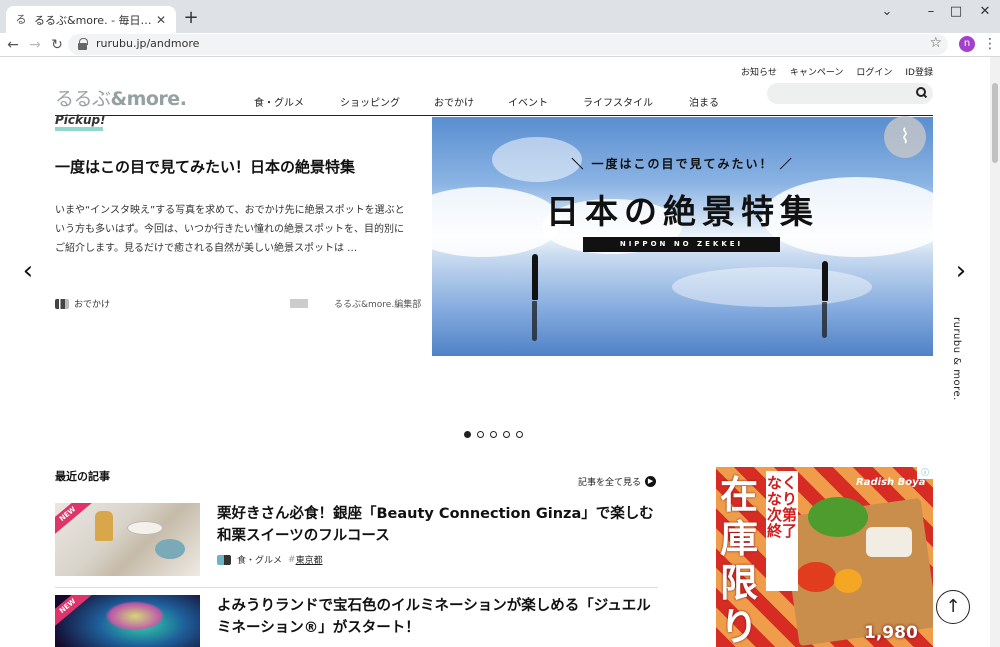 The image size is (1000, 647). I want to click on browser-toolbar: ← → ↻ rurubu.jp/andmore ☆, so click(500, 45).